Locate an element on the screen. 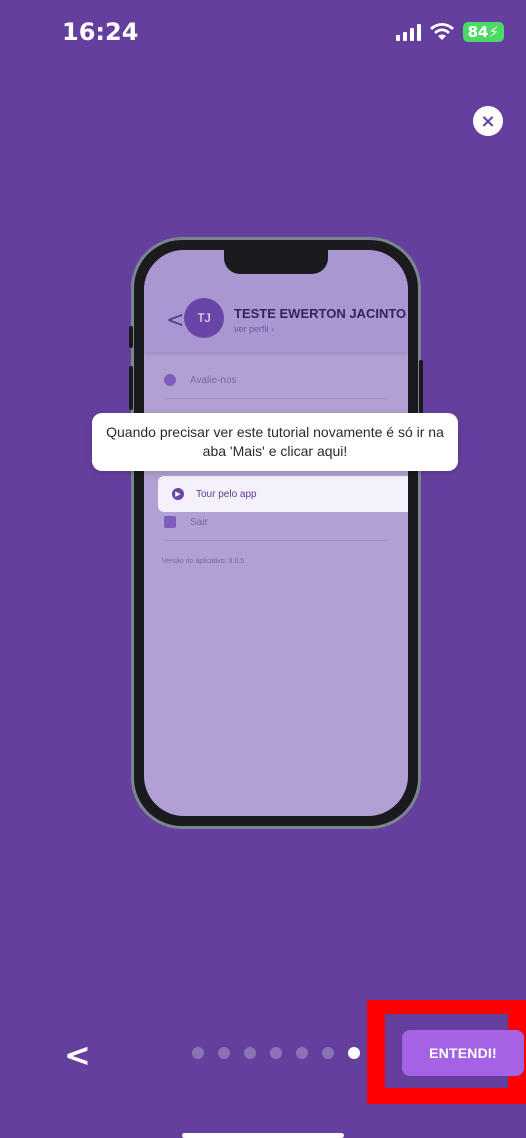  phone-menu-item: Sair is located at coordinates (276, 522).